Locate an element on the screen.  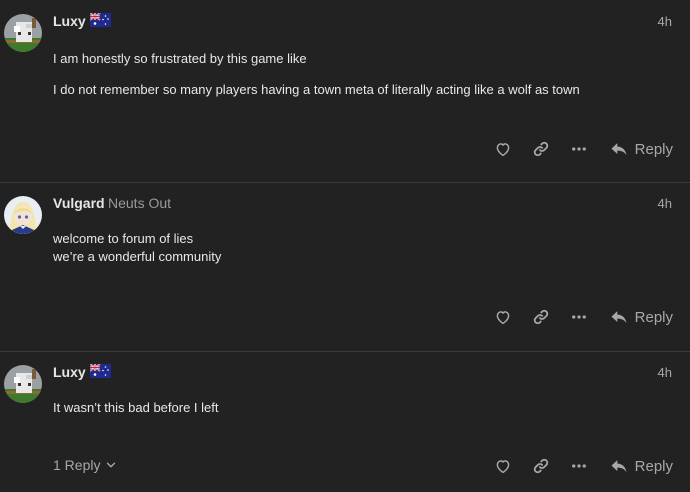
chevron-down-icon is located at coordinates (111, 465).